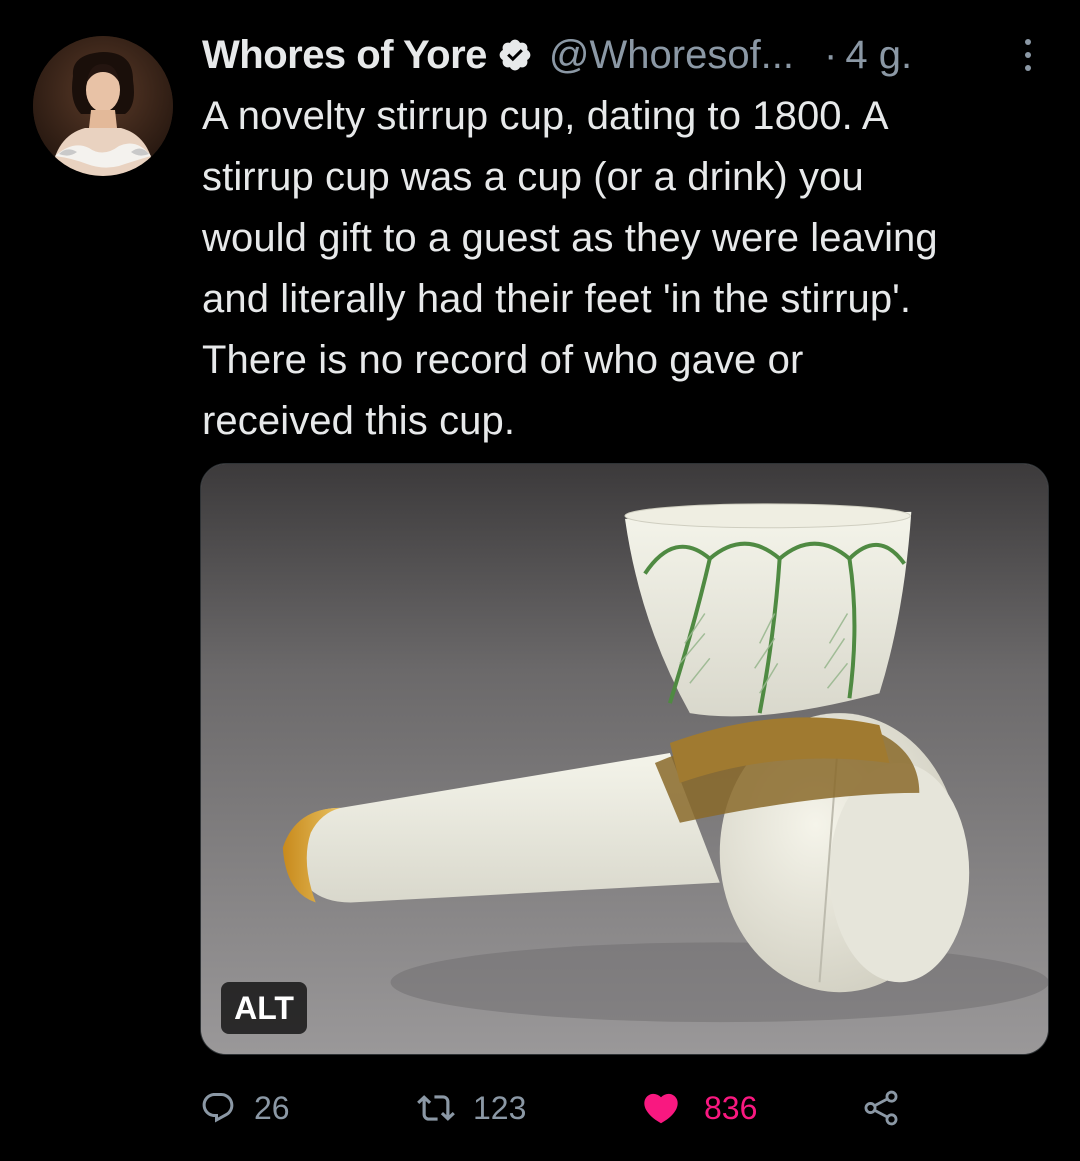  Describe the element at coordinates (878, 55) in the screenshot. I see `timestamp: 4 g.` at that location.